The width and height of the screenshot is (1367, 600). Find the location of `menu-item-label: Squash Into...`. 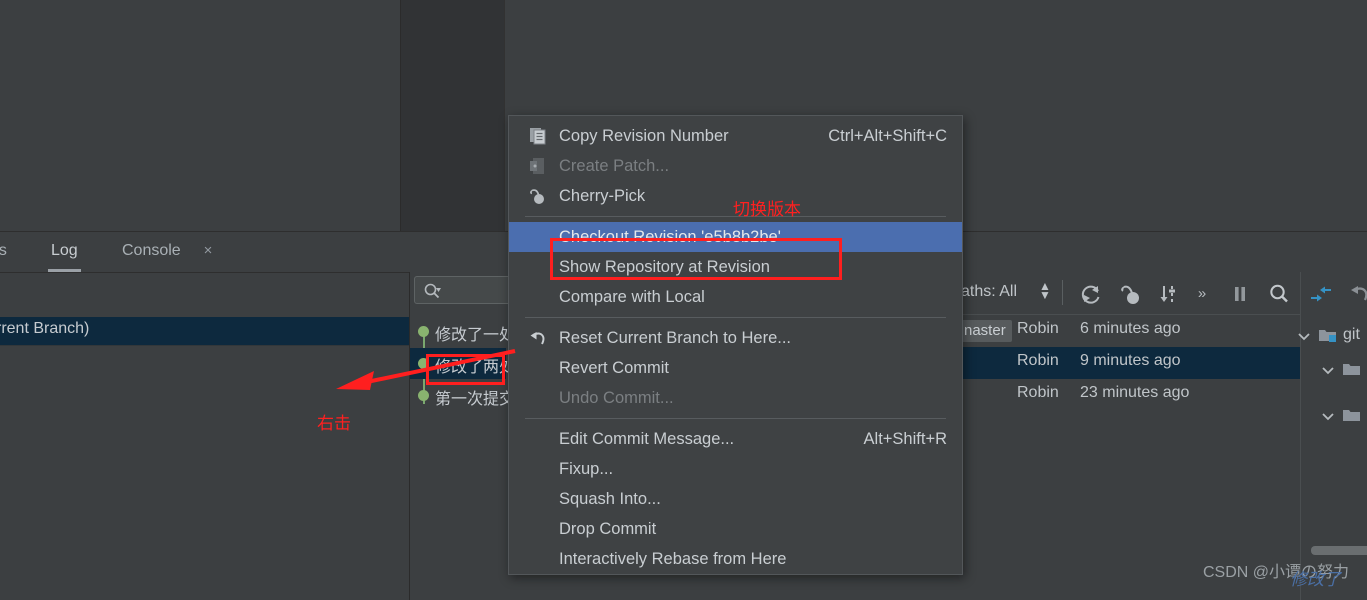

menu-item-label: Squash Into... is located at coordinates (610, 499).